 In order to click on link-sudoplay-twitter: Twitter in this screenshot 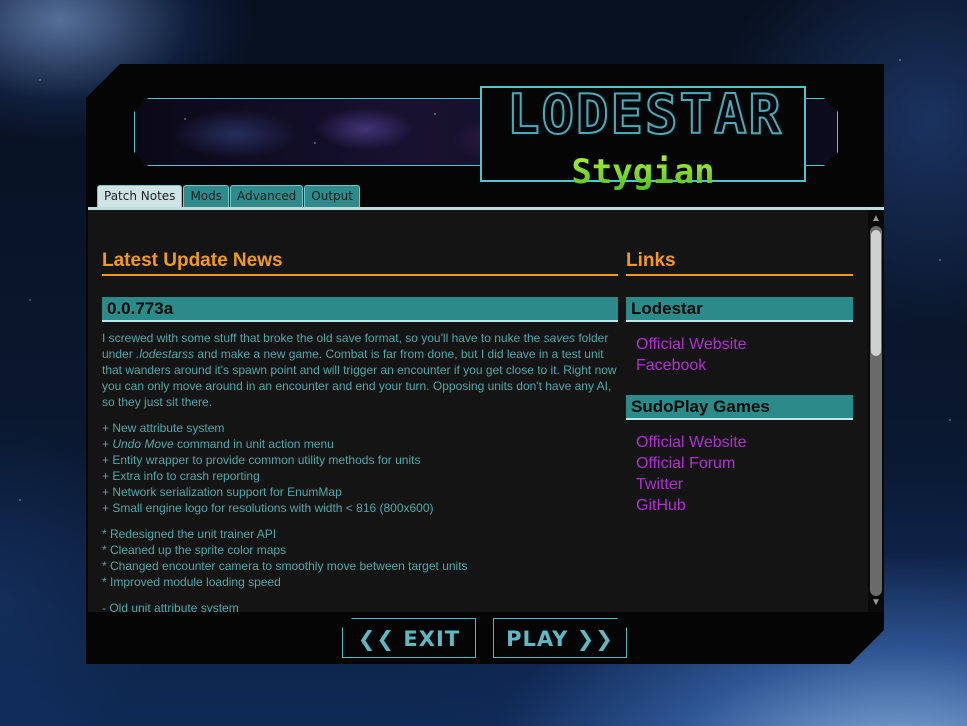, I will do `click(744, 484)`.